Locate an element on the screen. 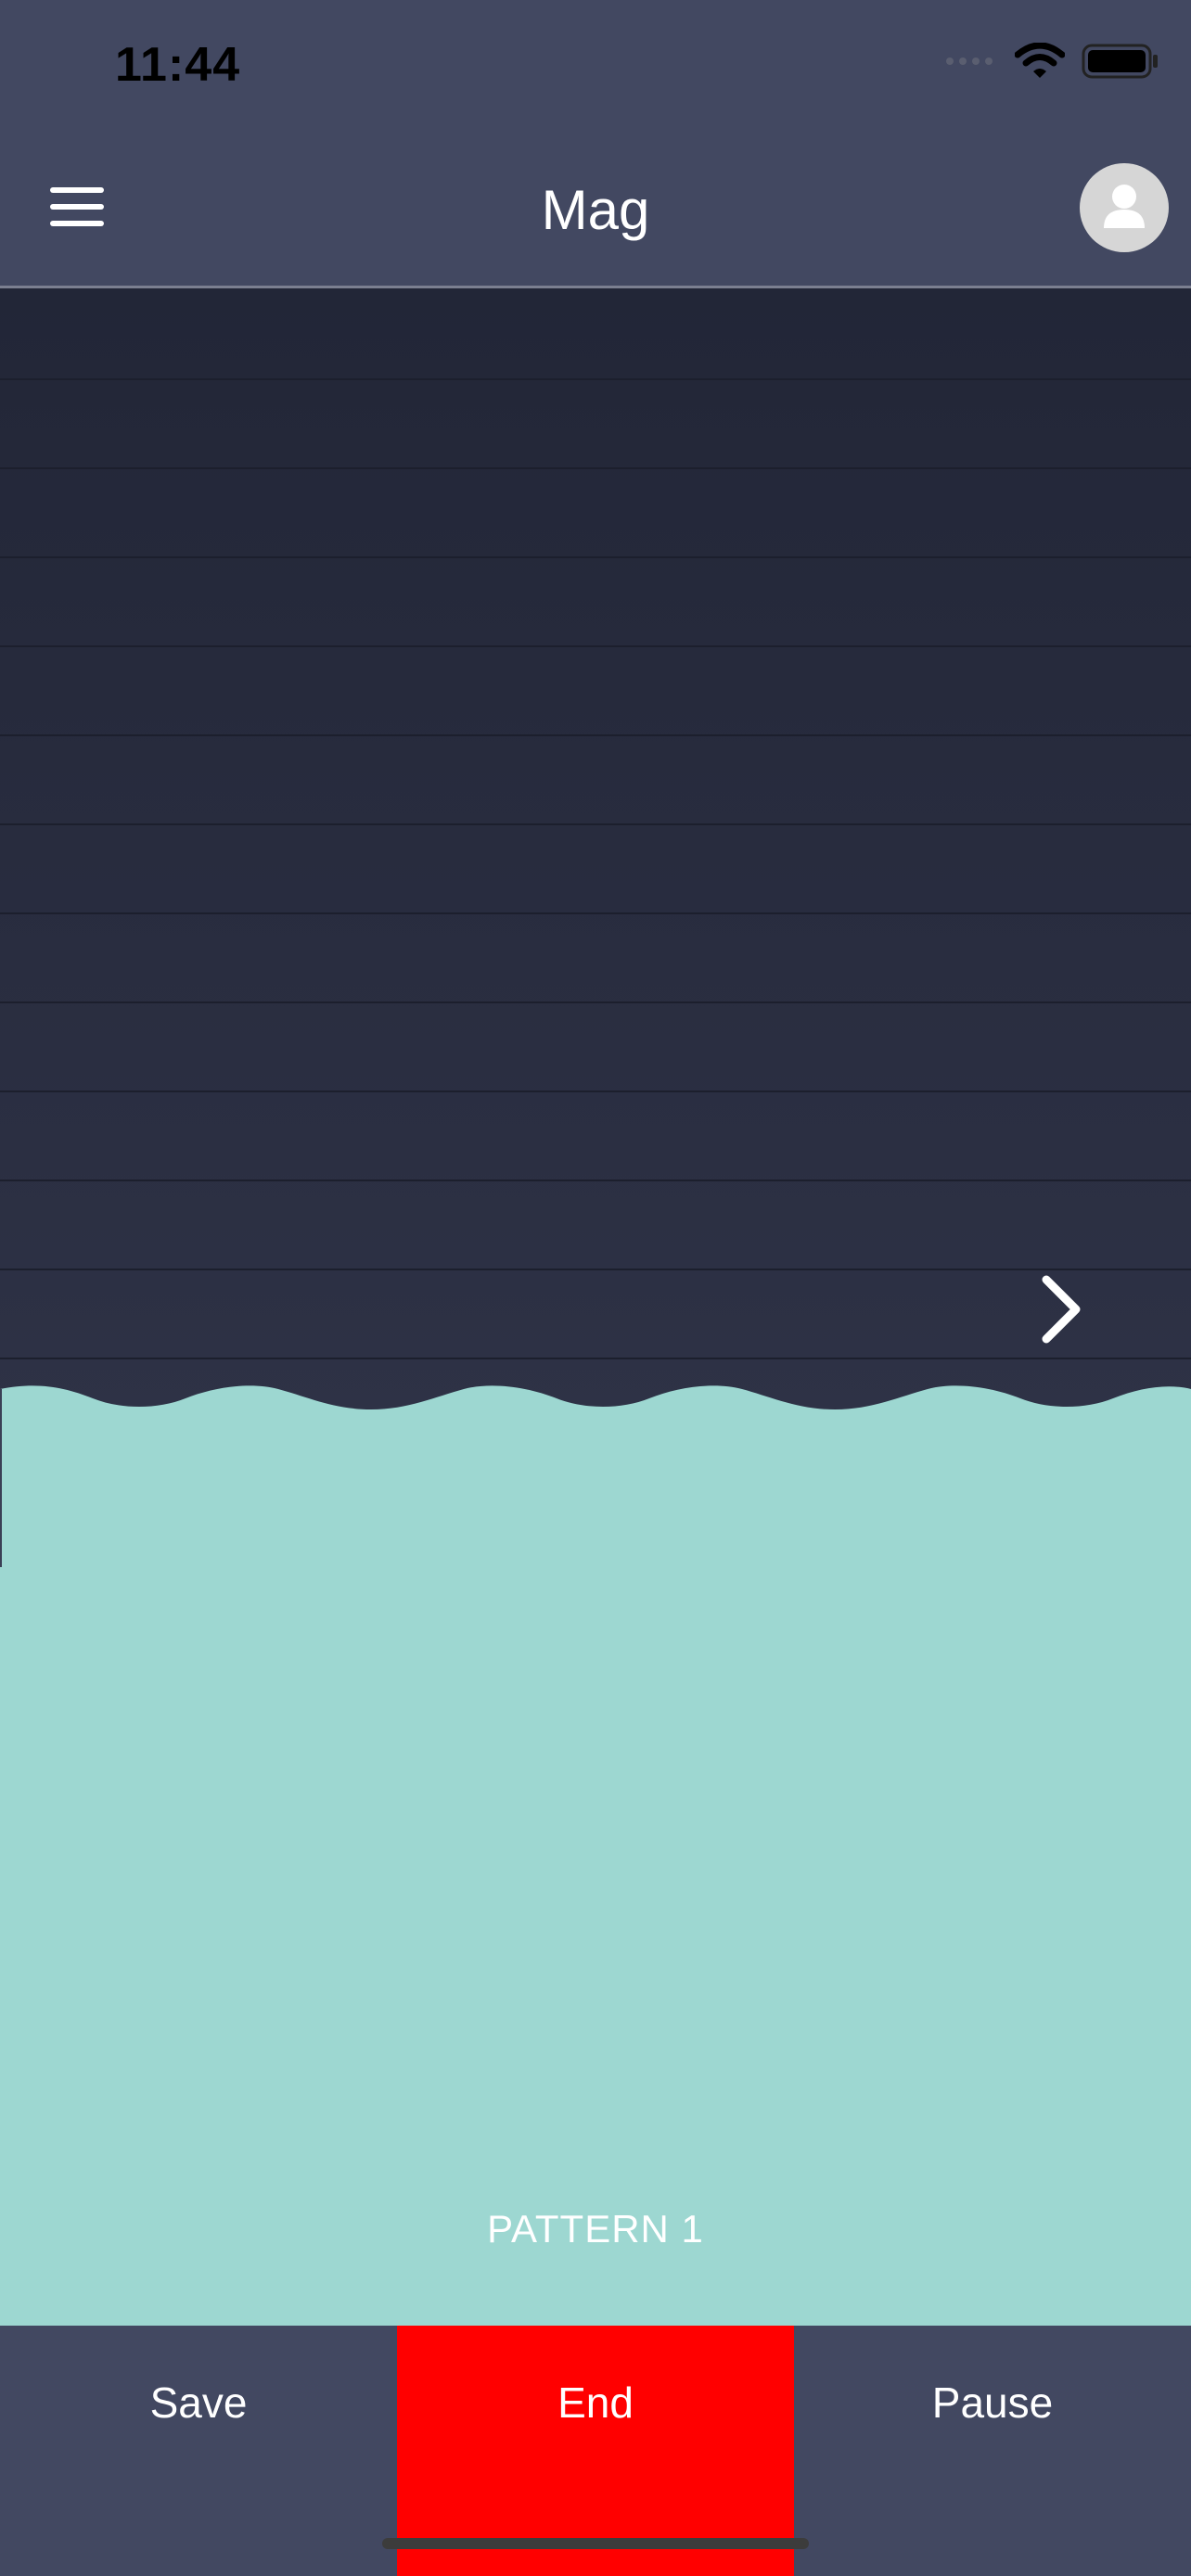 This screenshot has width=1191, height=2576. header-bar: Mag is located at coordinates (595, 213).